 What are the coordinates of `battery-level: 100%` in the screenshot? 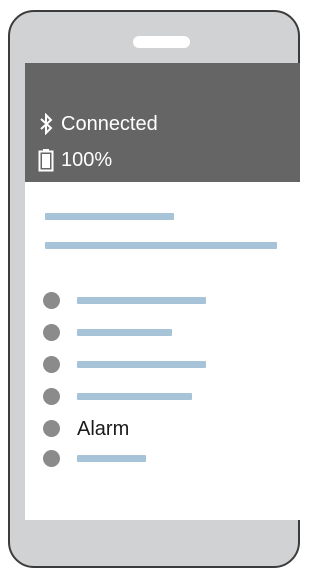 It's located at (87, 160).